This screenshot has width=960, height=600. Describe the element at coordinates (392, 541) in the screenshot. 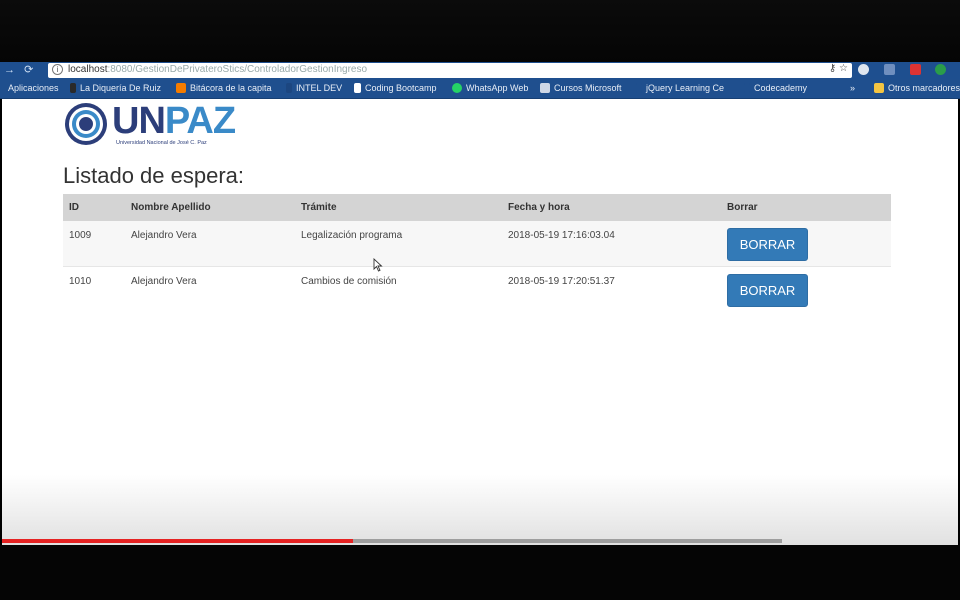

I see `video-progress-bar` at that location.